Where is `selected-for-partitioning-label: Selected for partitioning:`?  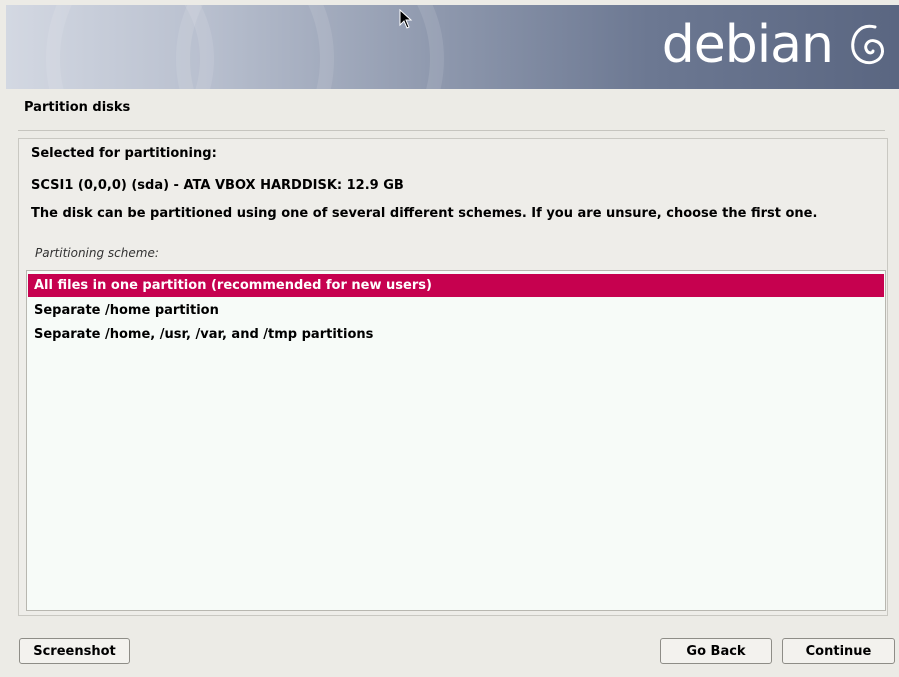
selected-for-partitioning-label: Selected for partitioning: is located at coordinates (124, 153).